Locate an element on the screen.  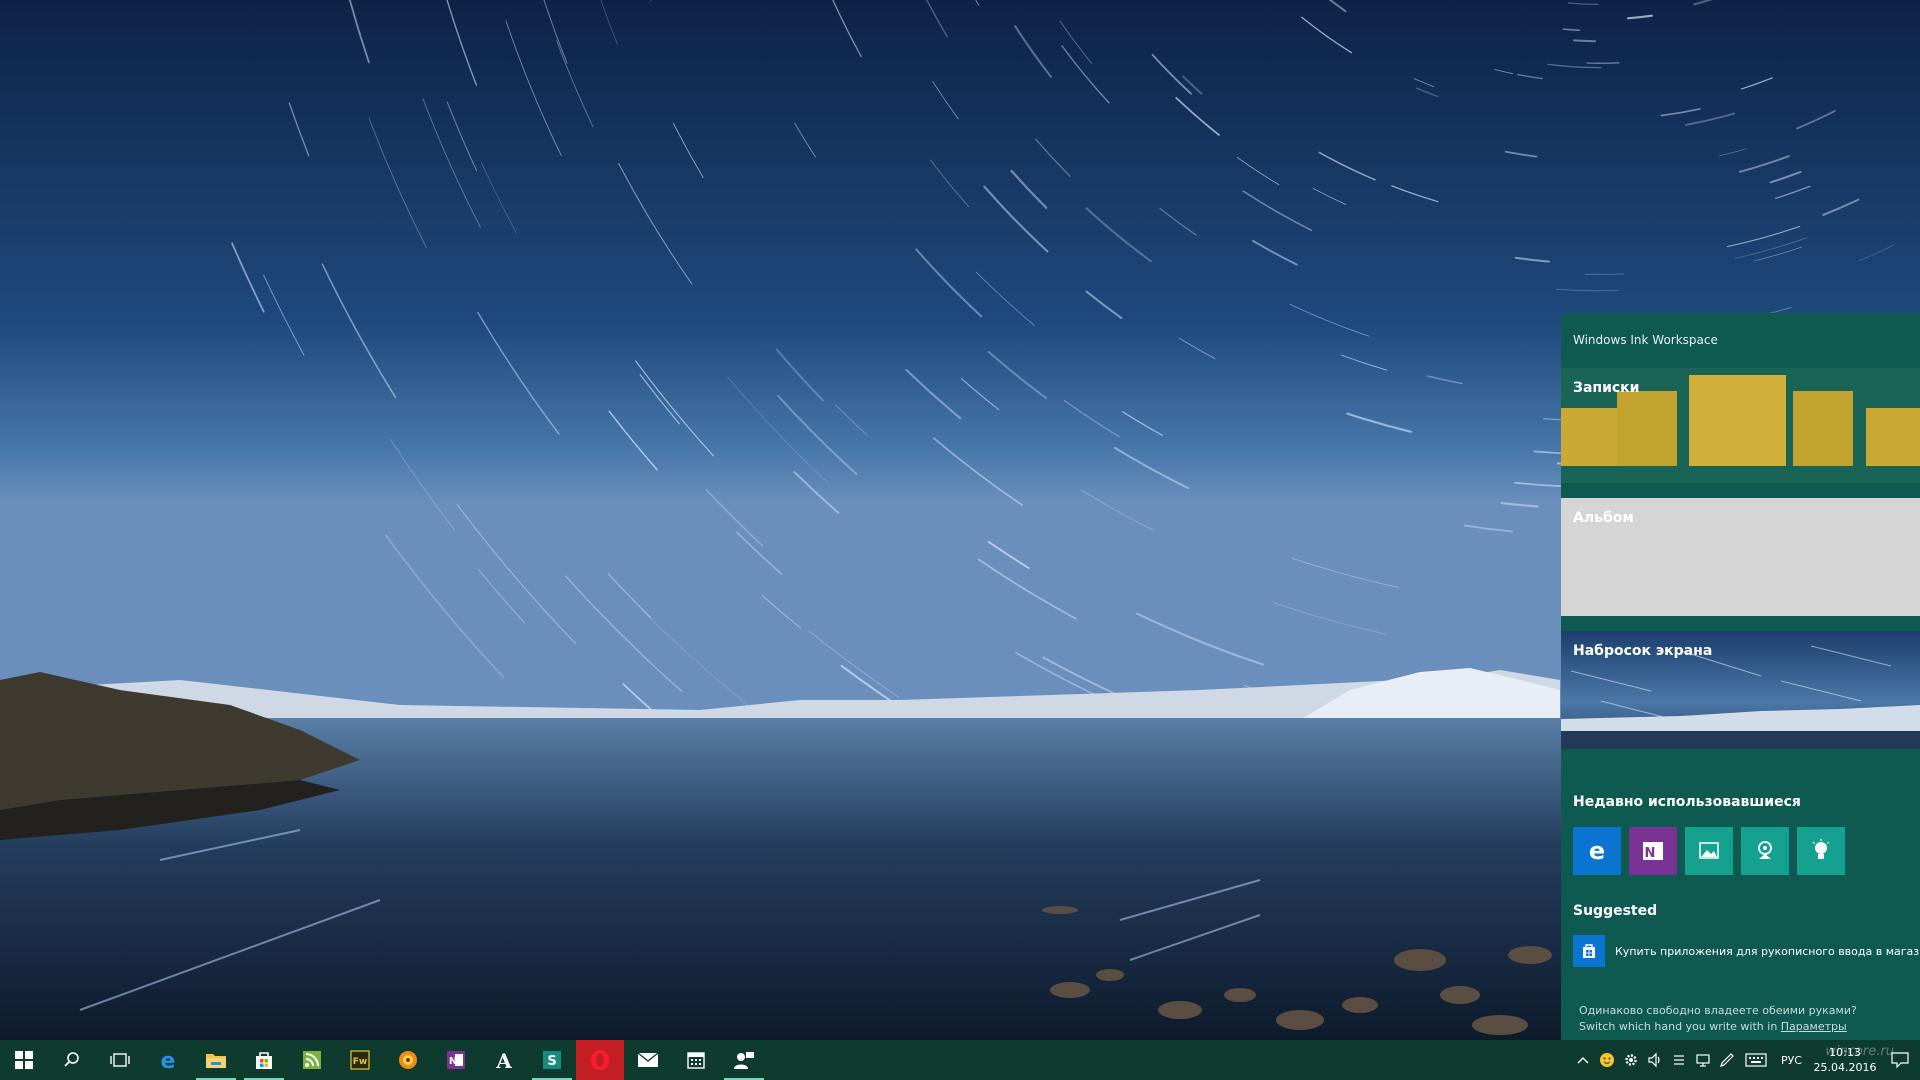
taskbar-feed-reader is located at coordinates (312, 1060).